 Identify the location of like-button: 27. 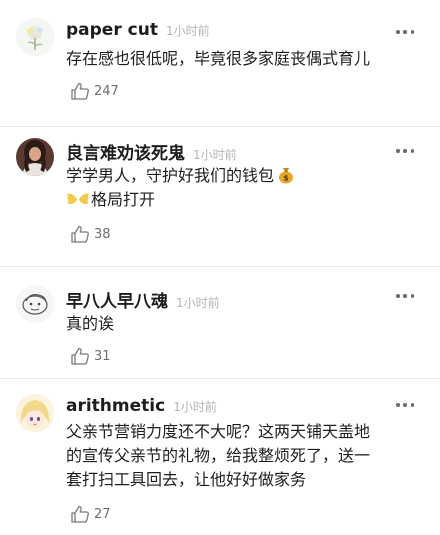
(90, 514).